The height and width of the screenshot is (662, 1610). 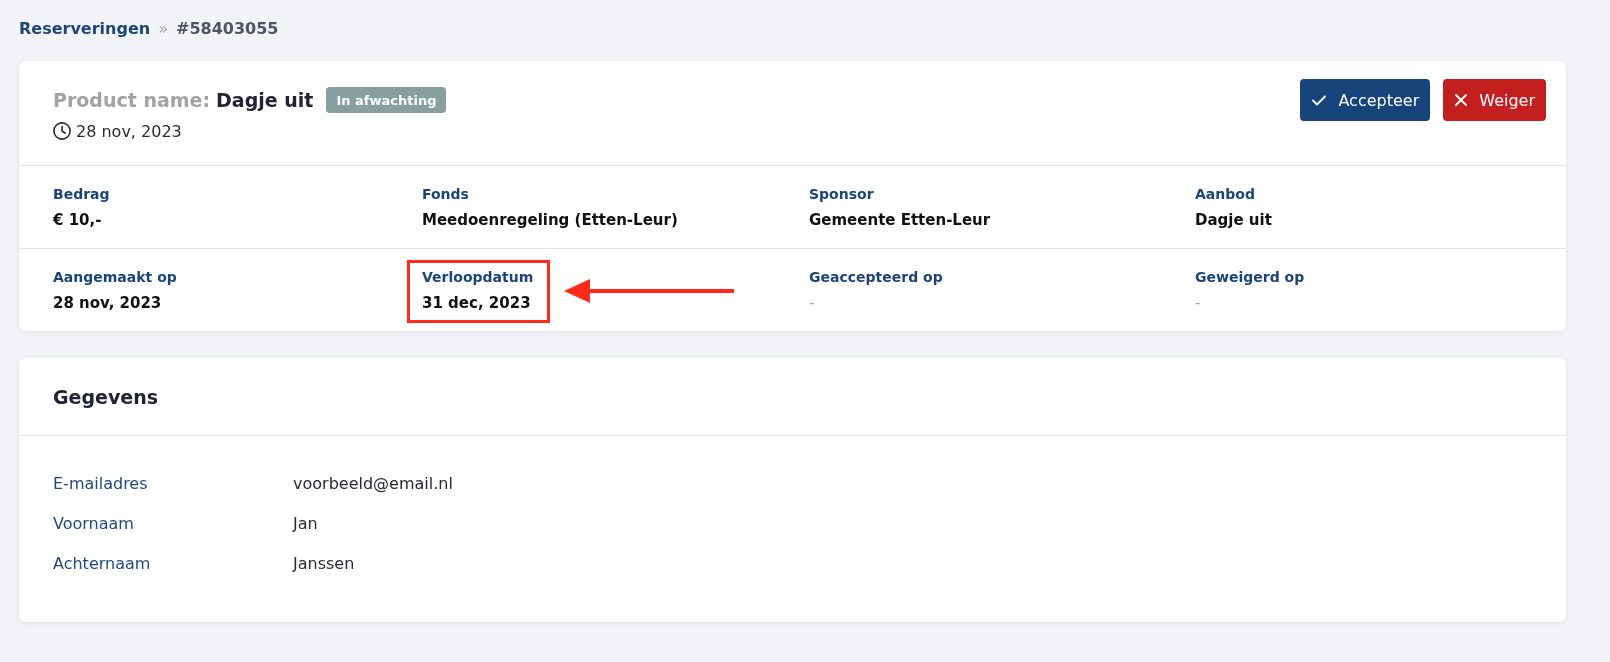 I want to click on detail-label: Bedrag, so click(x=81, y=194).